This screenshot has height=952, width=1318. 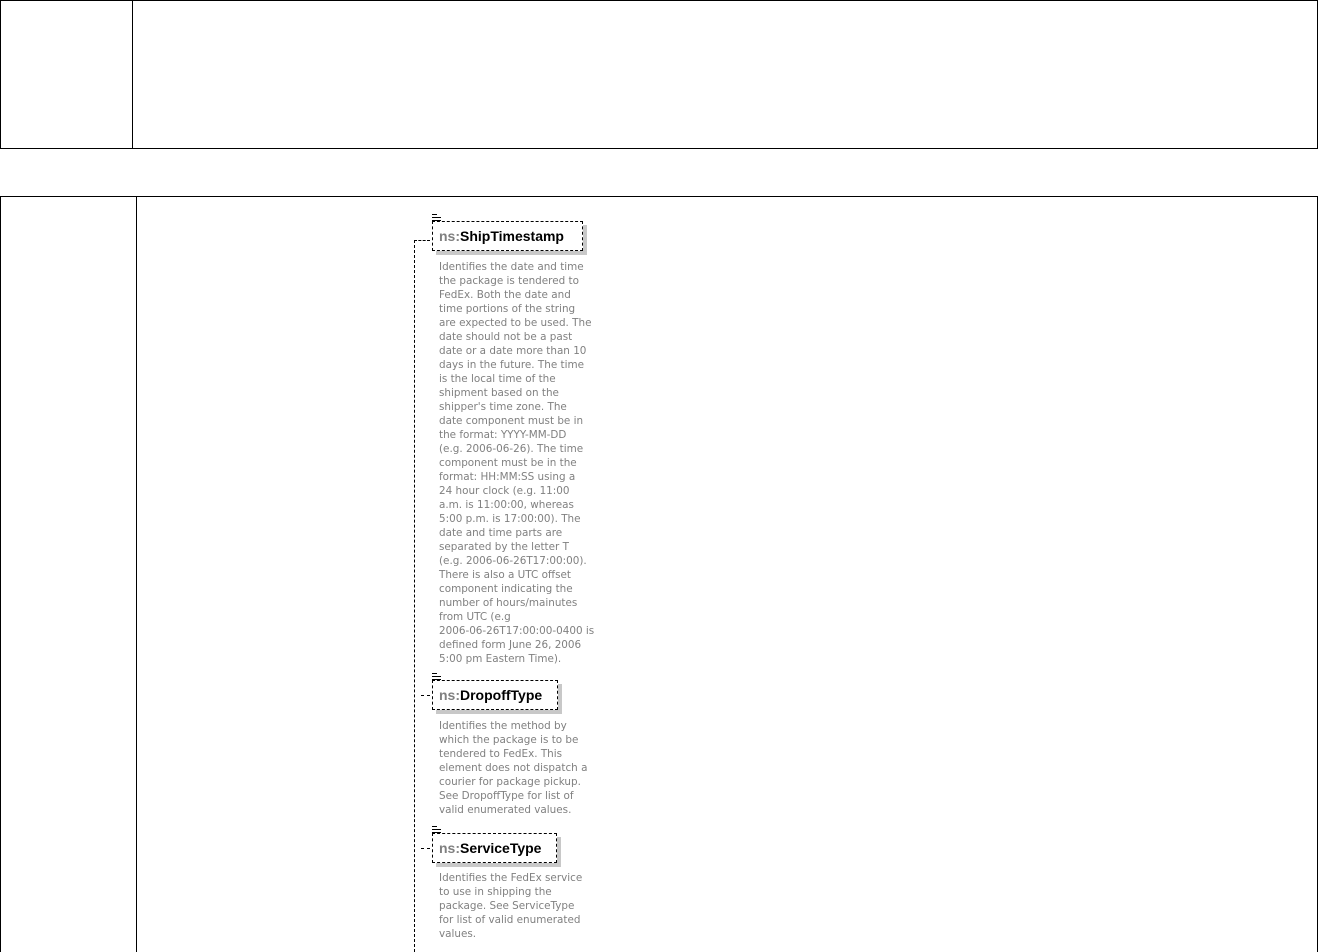 I want to click on bottom-table-column-divider, so click(x=136, y=574).